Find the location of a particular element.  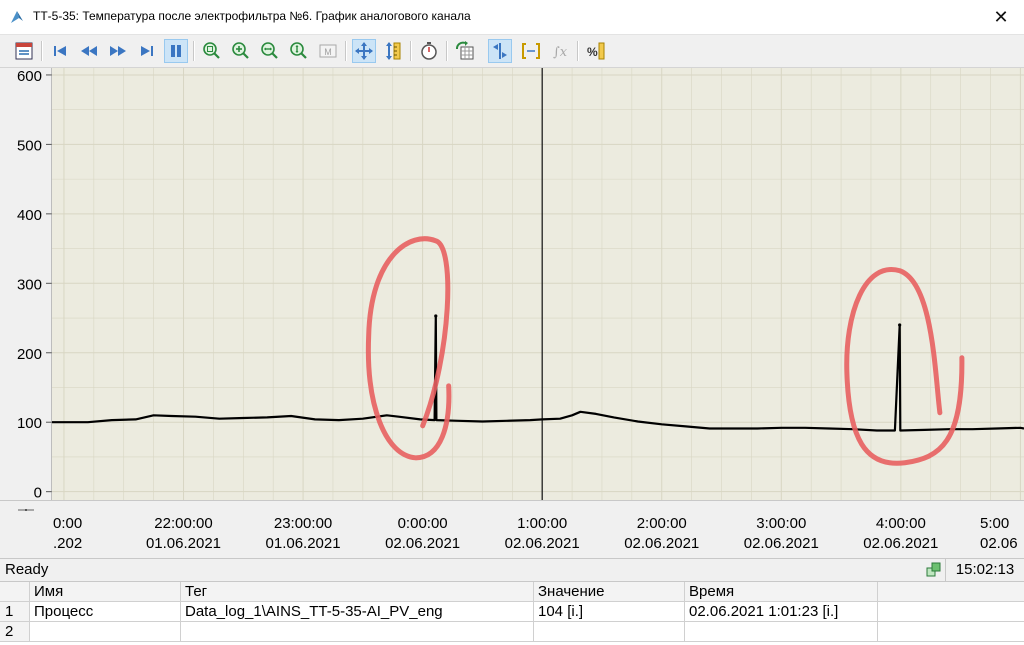

percent-scale-button: % is located at coordinates (596, 51).